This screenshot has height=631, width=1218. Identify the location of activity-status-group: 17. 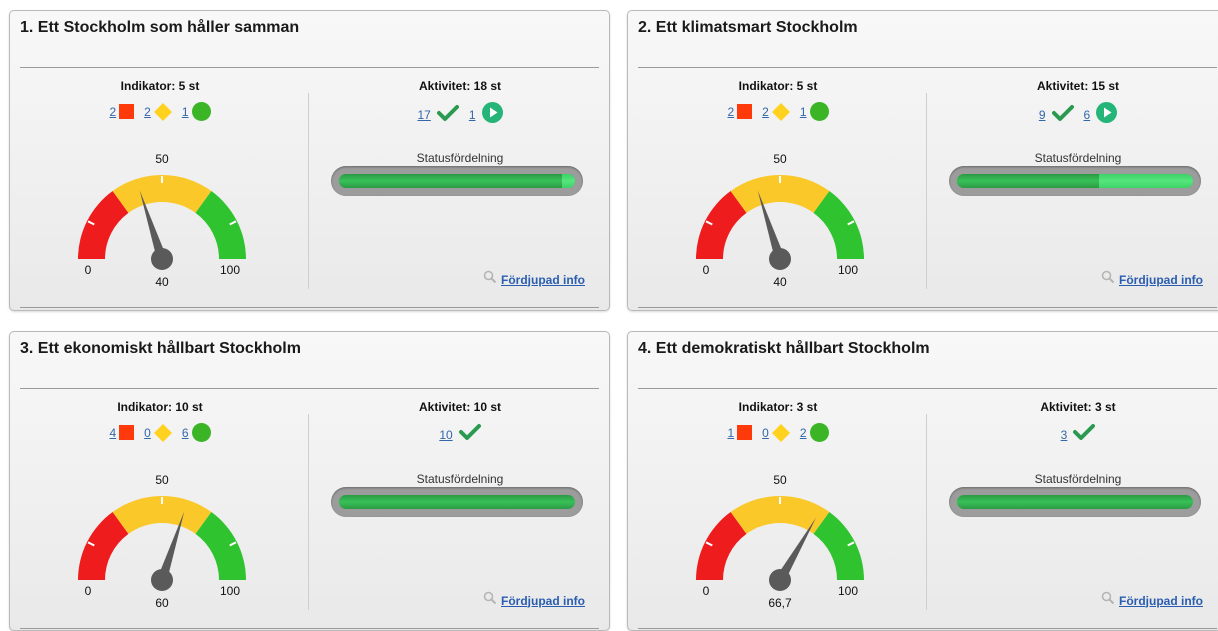
(438, 115).